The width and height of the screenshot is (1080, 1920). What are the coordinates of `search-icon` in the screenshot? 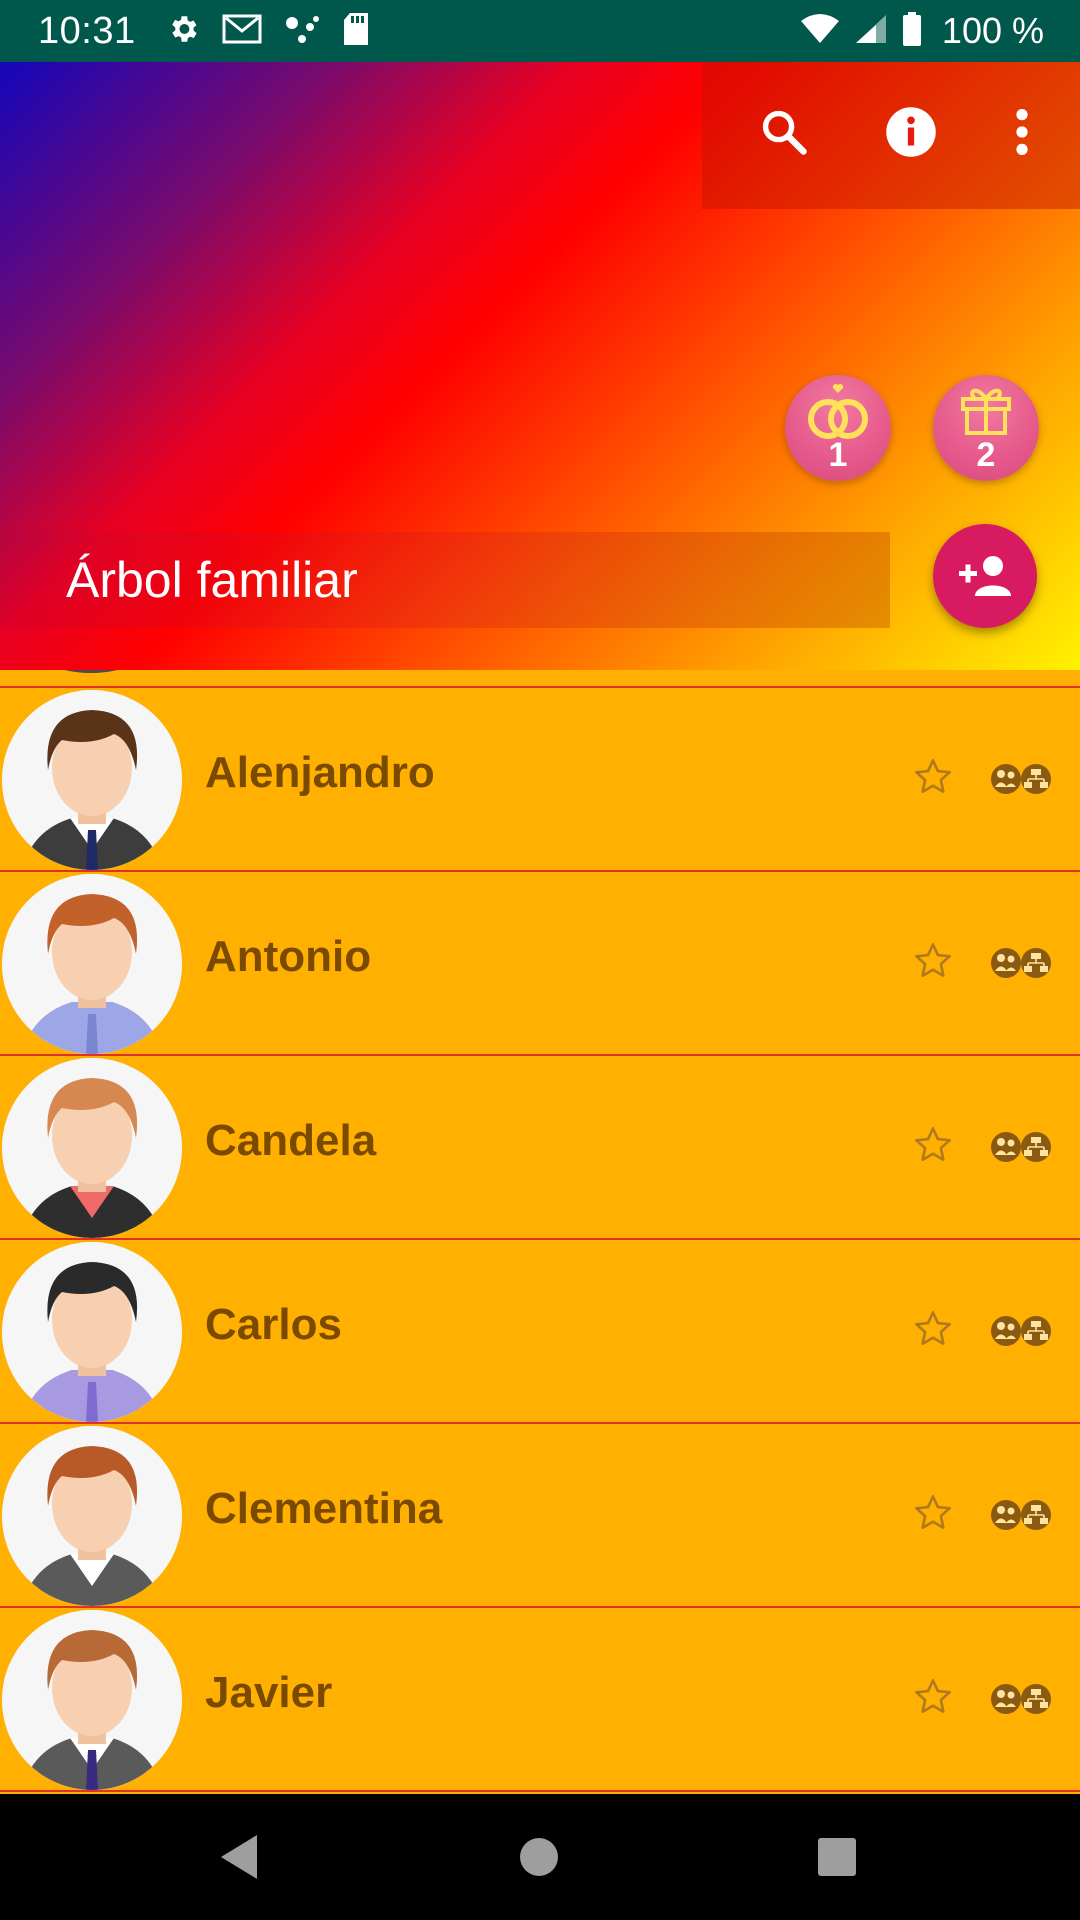 It's located at (784, 132).